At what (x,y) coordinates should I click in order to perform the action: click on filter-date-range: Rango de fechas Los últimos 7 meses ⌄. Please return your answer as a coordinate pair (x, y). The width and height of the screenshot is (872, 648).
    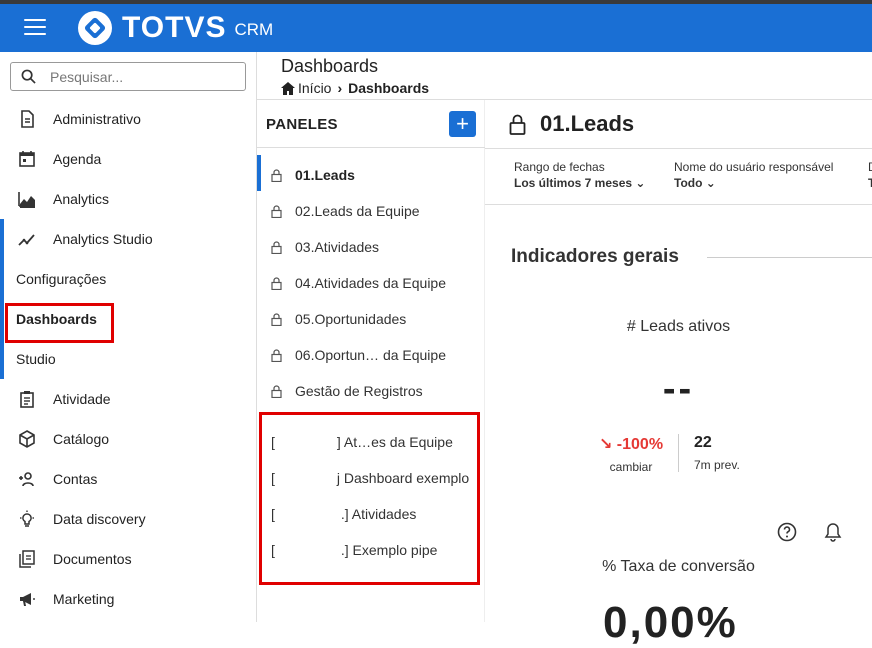
    Looking at the image, I should click on (579, 175).